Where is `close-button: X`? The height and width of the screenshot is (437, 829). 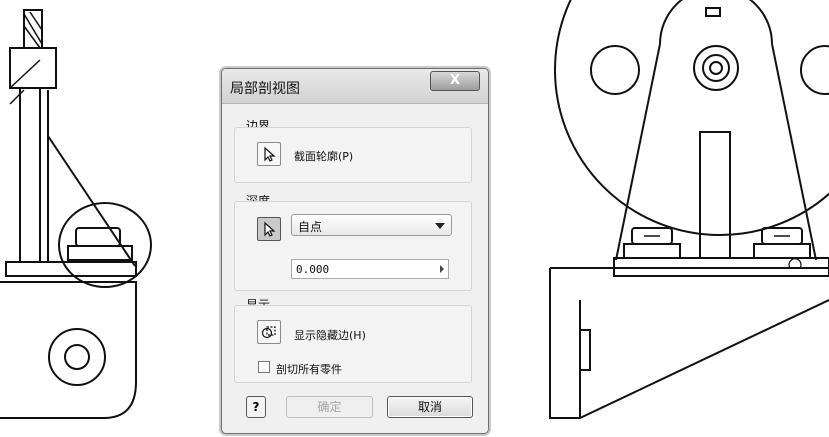 close-button: X is located at coordinates (455, 81).